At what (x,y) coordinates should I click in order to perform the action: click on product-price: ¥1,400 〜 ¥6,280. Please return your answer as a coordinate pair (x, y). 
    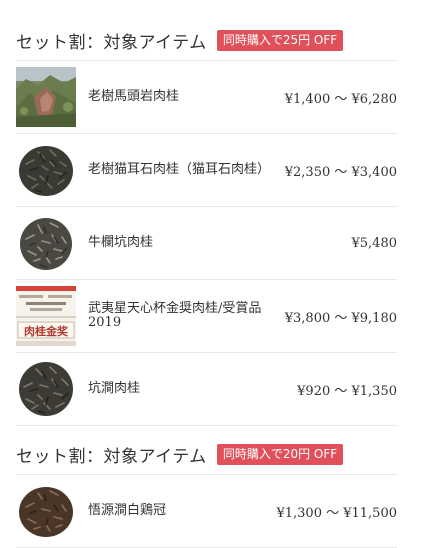
    Looking at the image, I should click on (340, 99).